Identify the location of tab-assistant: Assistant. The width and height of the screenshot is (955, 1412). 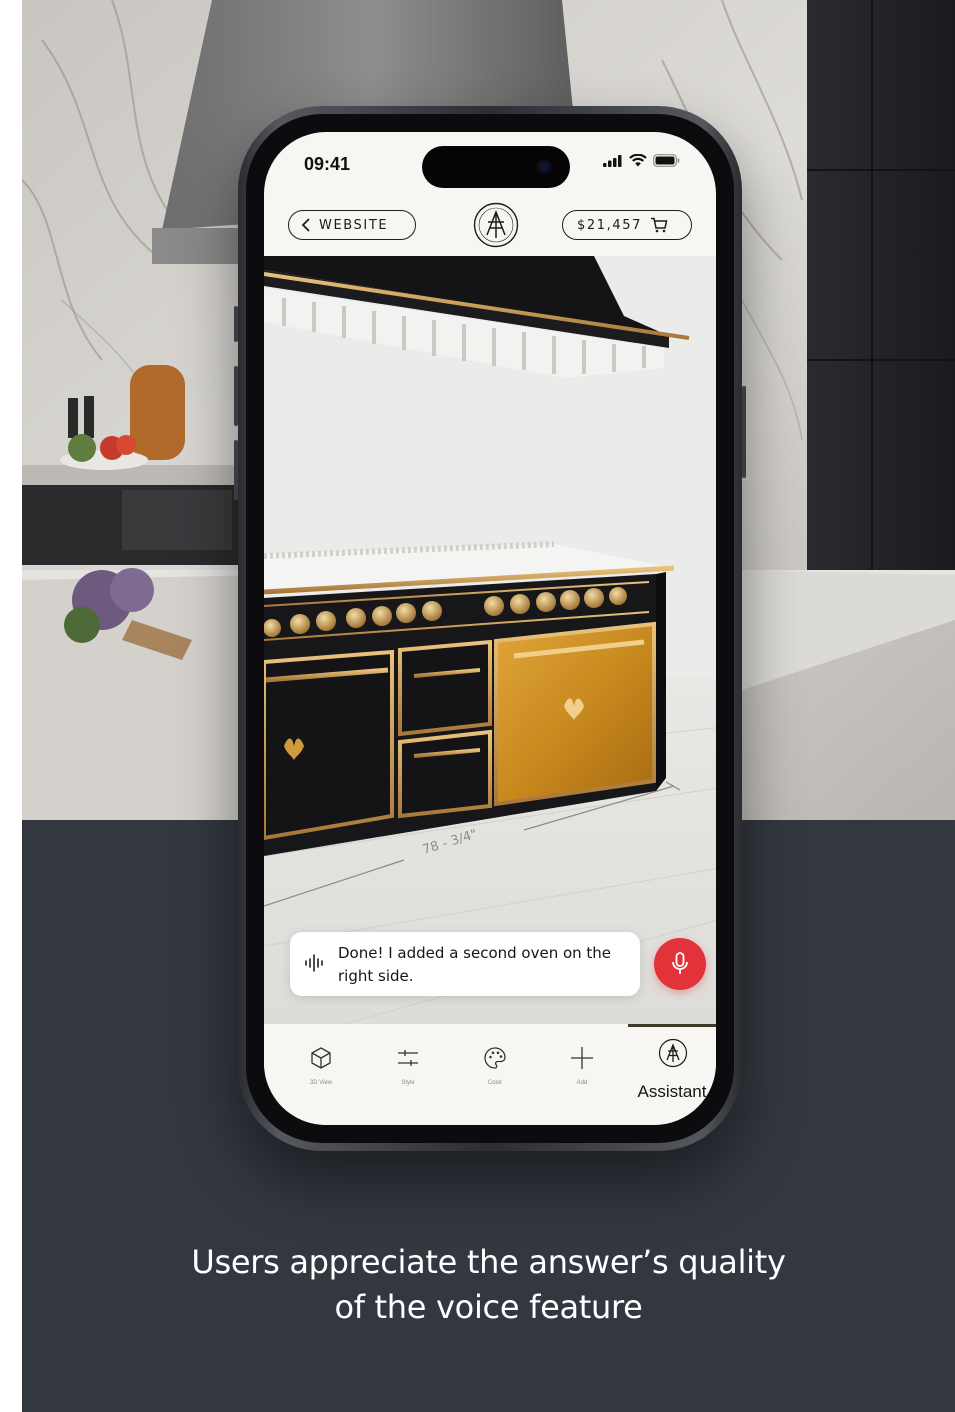
(672, 1064).